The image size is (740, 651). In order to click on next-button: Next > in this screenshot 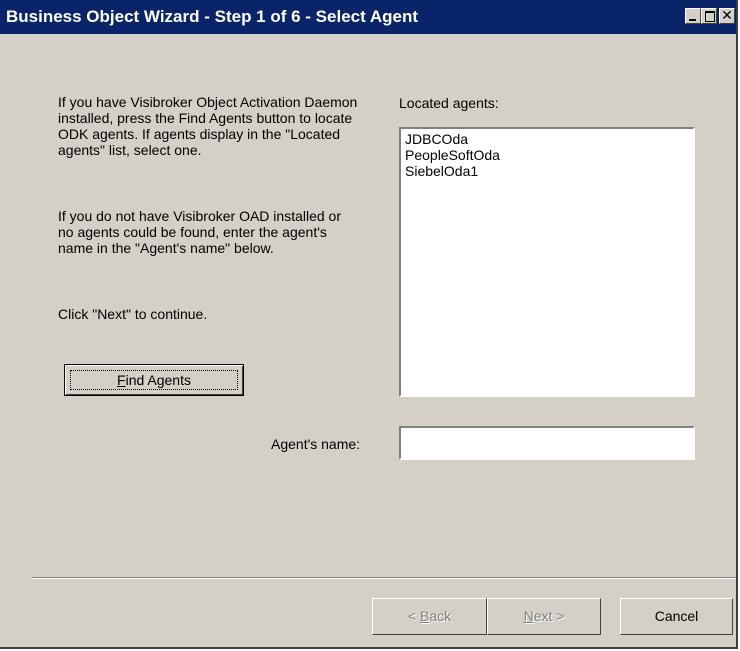, I will do `click(544, 616)`.